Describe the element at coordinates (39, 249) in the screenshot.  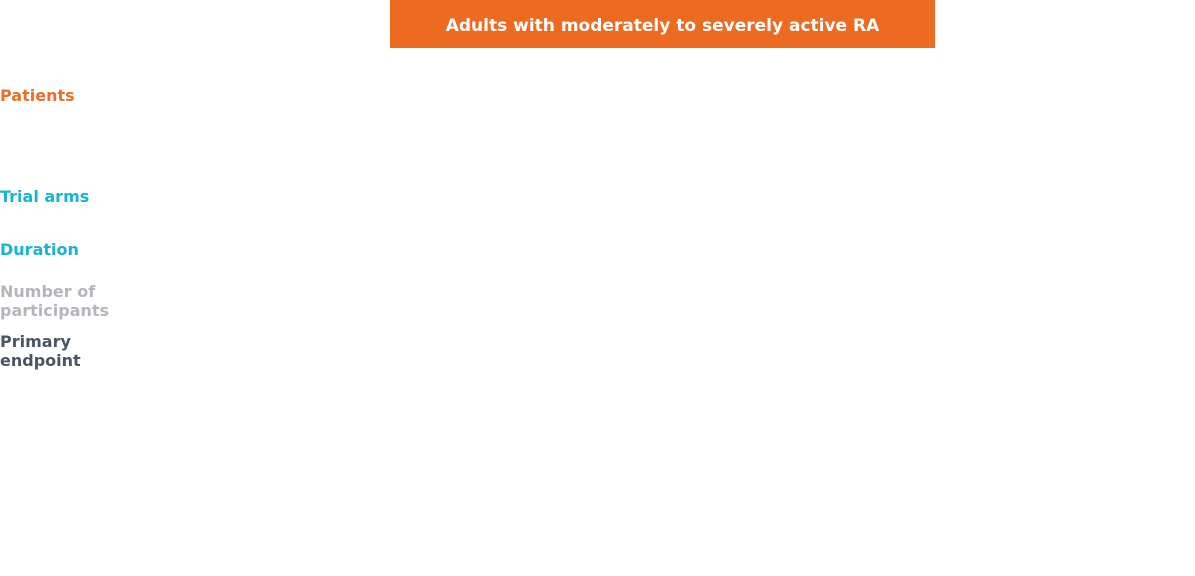
I see `row-label-duration: Duration` at that location.